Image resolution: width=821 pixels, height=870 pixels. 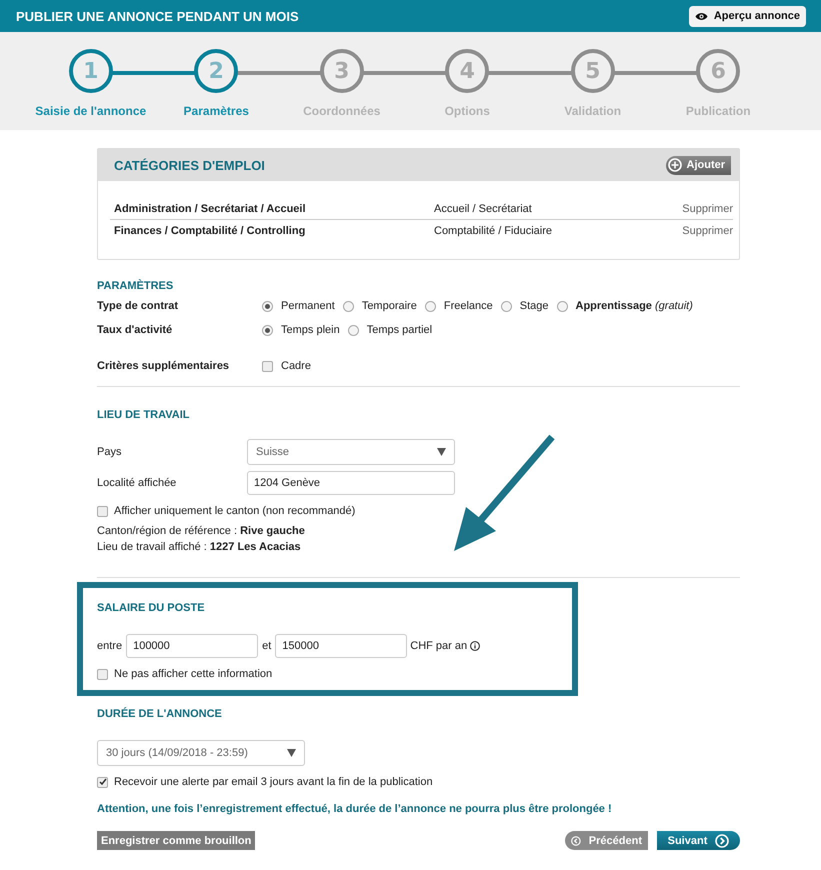 What do you see at coordinates (216, 111) in the screenshot?
I see `step-label: Paramètres` at bounding box center [216, 111].